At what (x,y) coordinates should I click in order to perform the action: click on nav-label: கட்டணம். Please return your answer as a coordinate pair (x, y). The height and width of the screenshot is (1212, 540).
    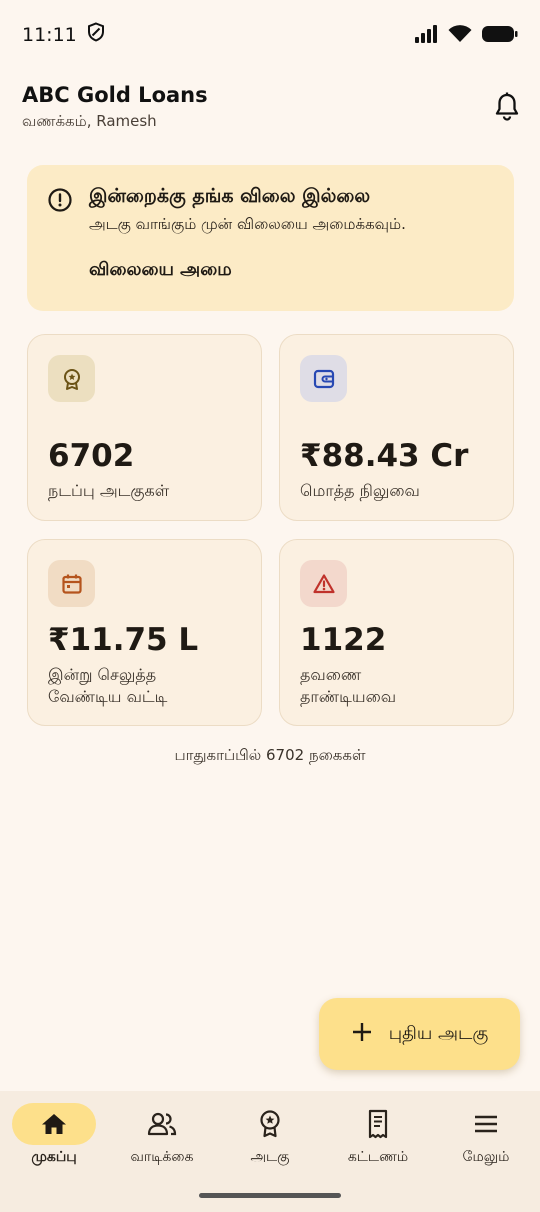
    Looking at the image, I should click on (378, 1157).